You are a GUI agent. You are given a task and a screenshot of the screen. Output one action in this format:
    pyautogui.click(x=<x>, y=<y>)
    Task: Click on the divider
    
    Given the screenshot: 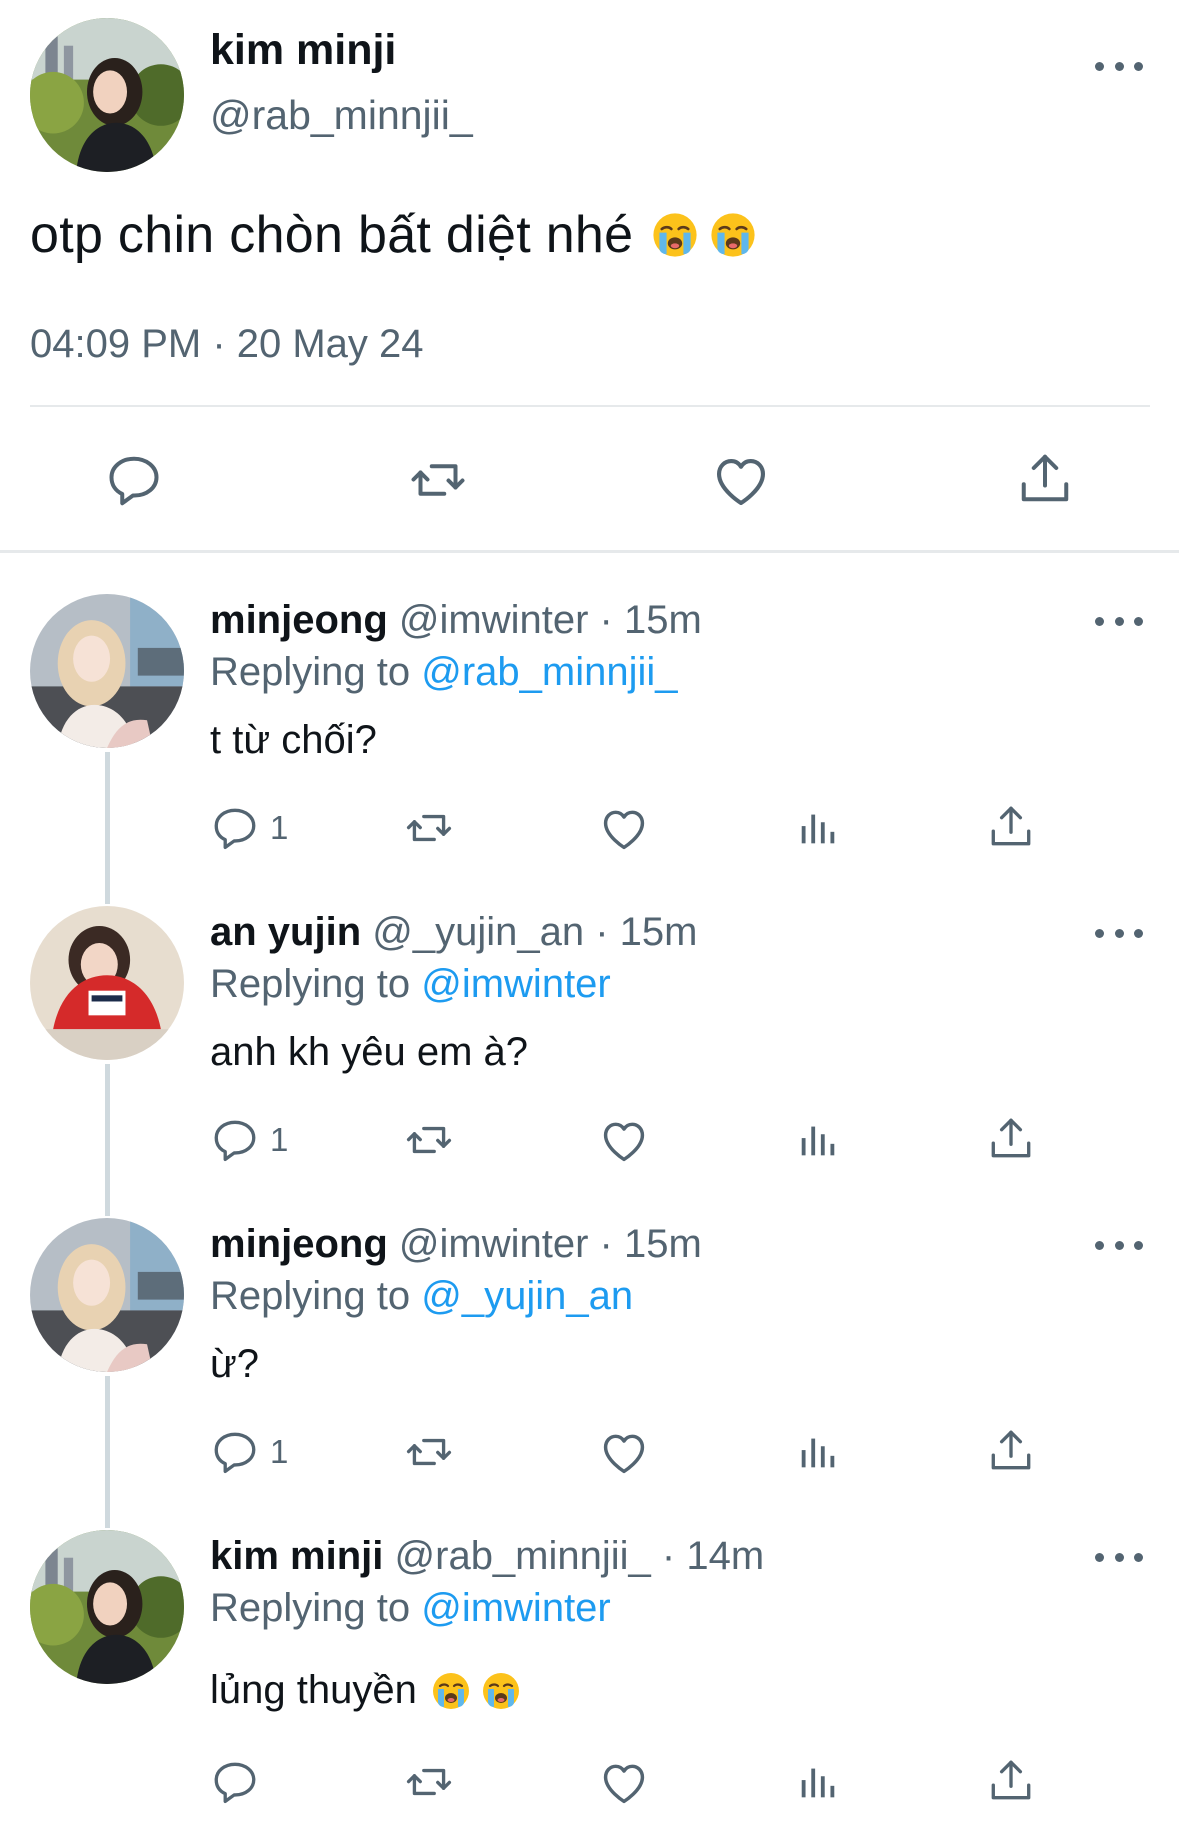 What is the action you would take?
    pyautogui.click(x=590, y=406)
    